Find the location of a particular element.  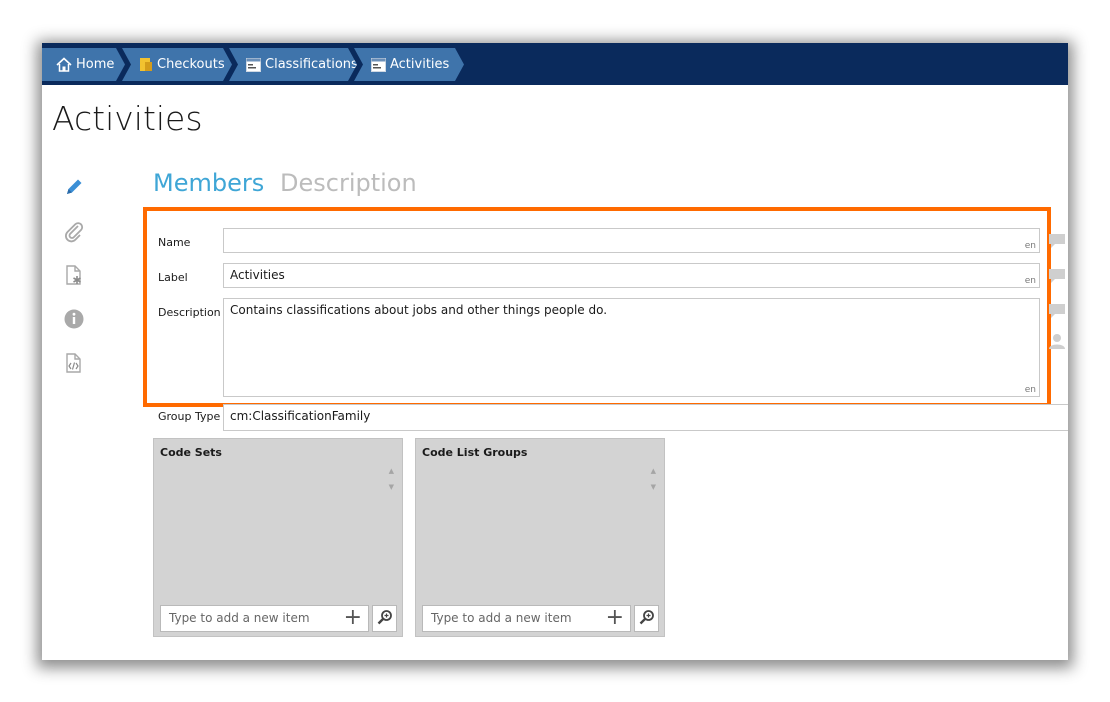

panel-title: Code Sets is located at coordinates (191, 452).